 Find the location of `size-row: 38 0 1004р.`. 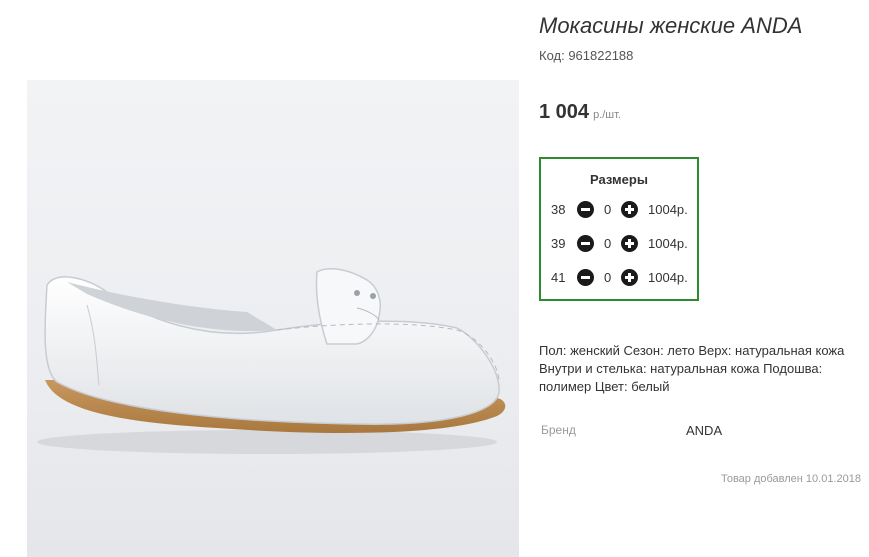

size-row: 38 0 1004р. is located at coordinates (619, 210).